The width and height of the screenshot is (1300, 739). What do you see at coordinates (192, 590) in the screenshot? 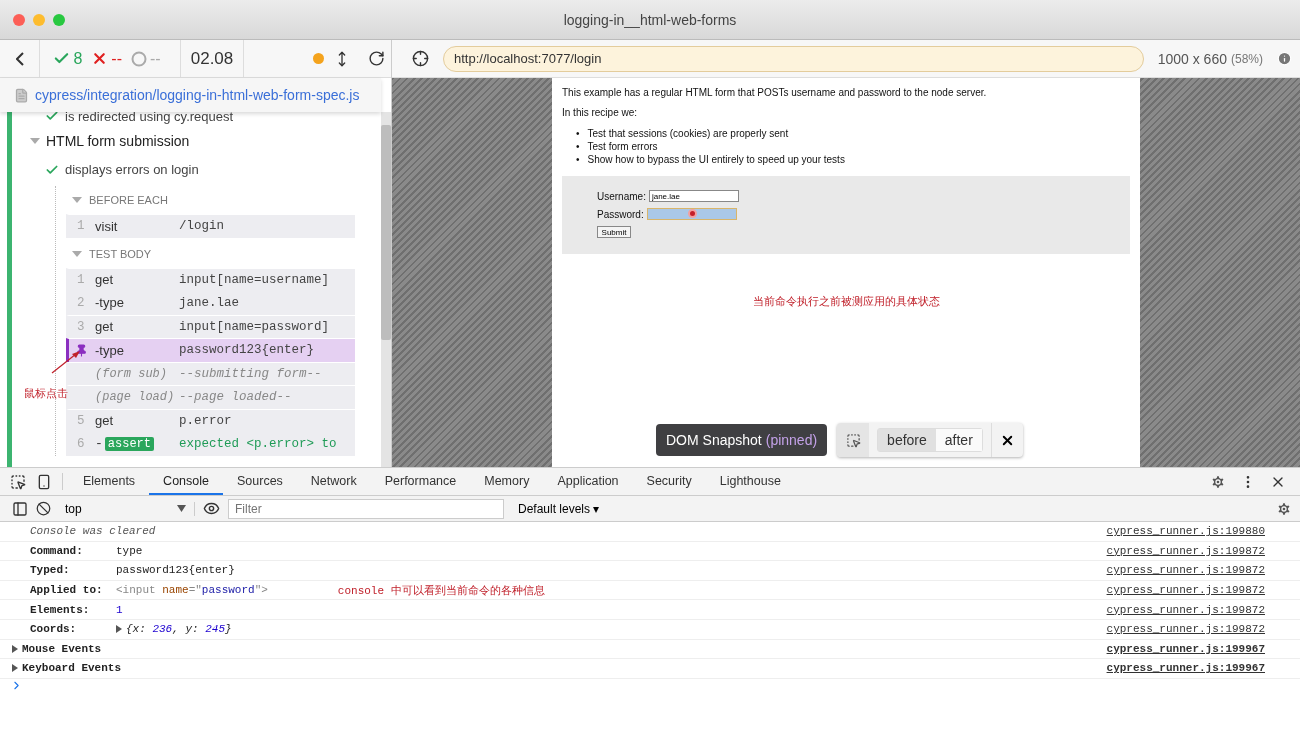
I see `property-value: <input name="password">` at bounding box center [192, 590].